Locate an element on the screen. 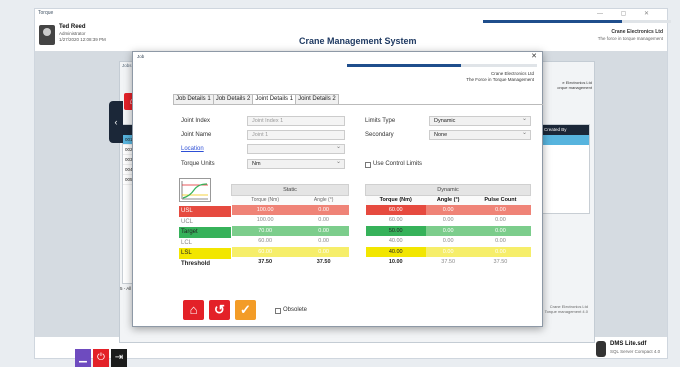 This screenshot has height=367, width=680. window-controls: — ▢ ✕ is located at coordinates (627, 13).